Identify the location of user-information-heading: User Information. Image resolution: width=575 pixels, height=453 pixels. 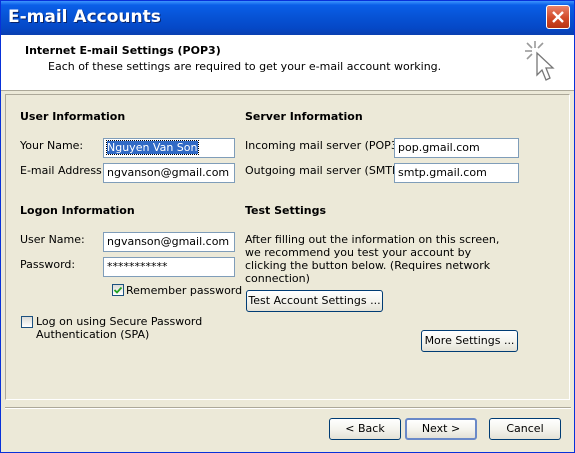
(73, 116).